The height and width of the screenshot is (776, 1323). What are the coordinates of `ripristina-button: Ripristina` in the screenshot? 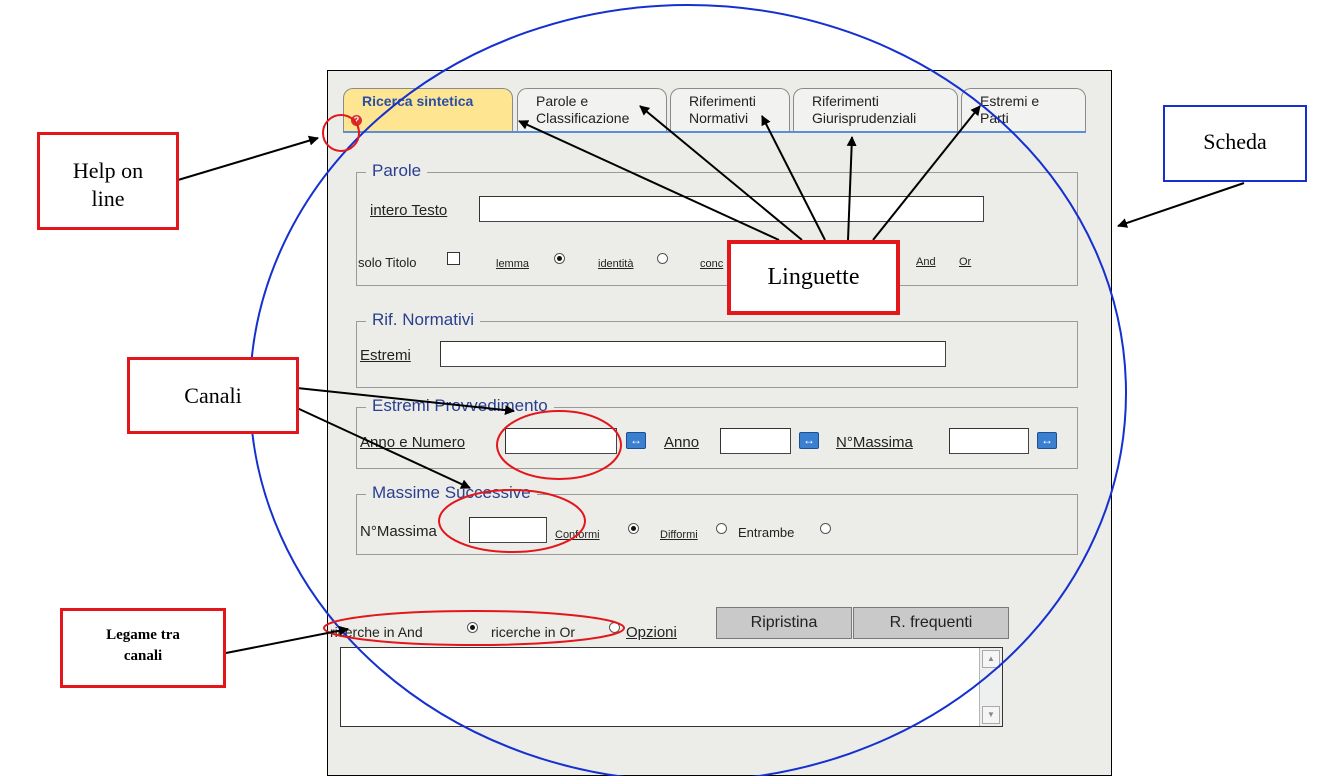 It's located at (784, 623).